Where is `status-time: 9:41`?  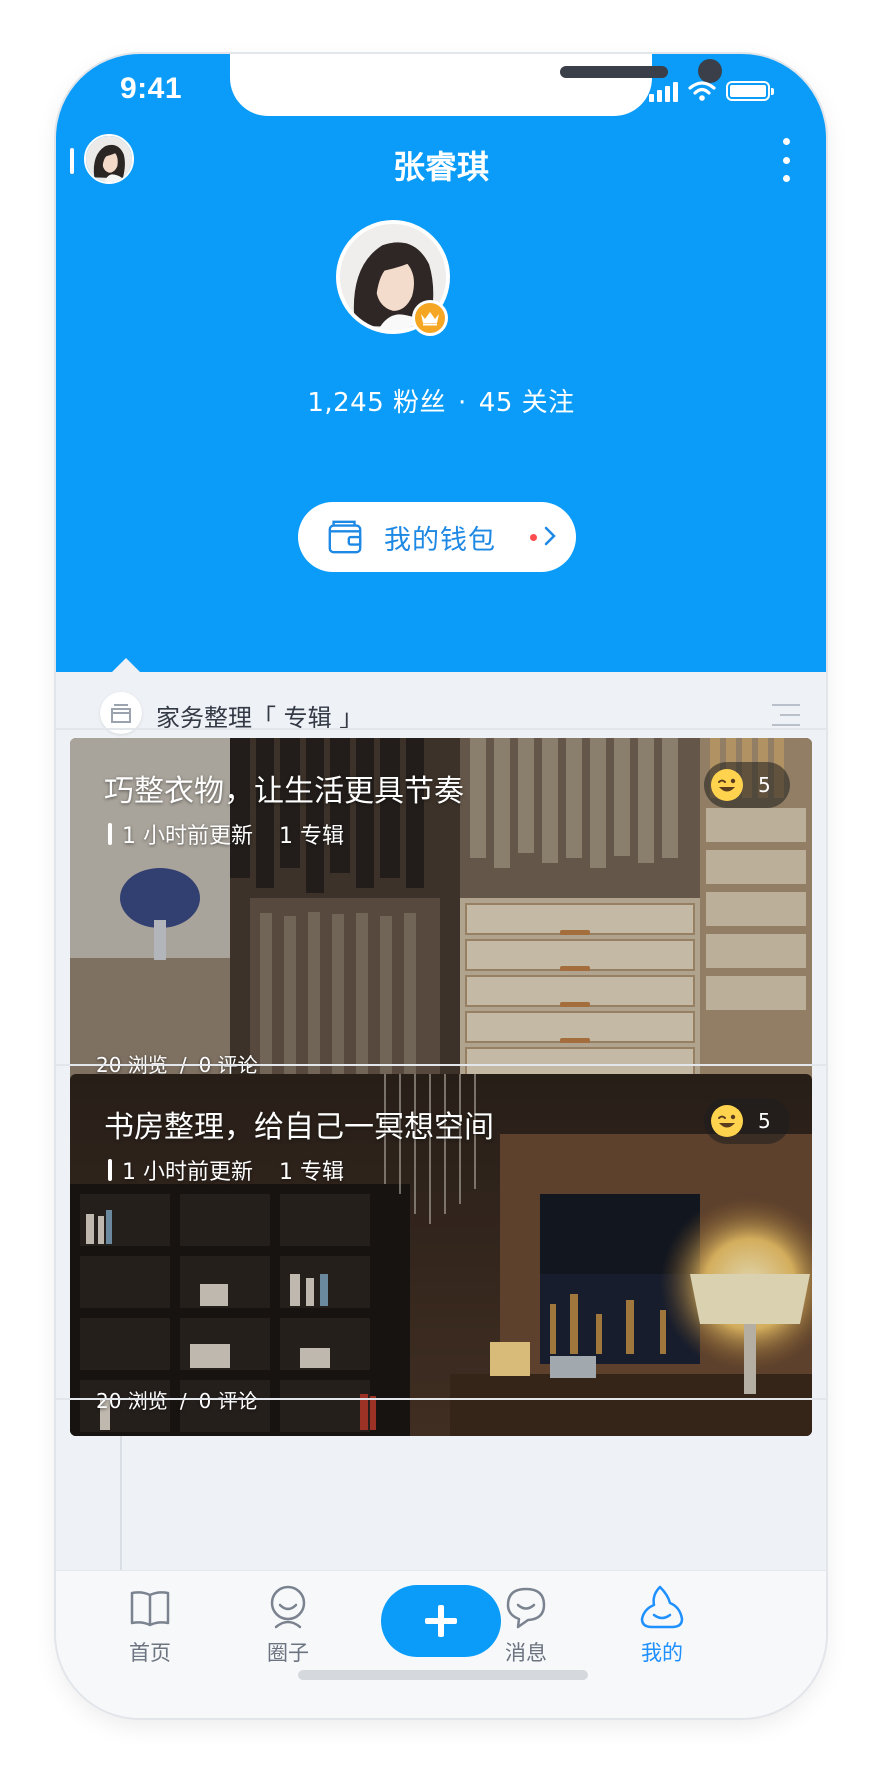 status-time: 9:41 is located at coordinates (151, 88).